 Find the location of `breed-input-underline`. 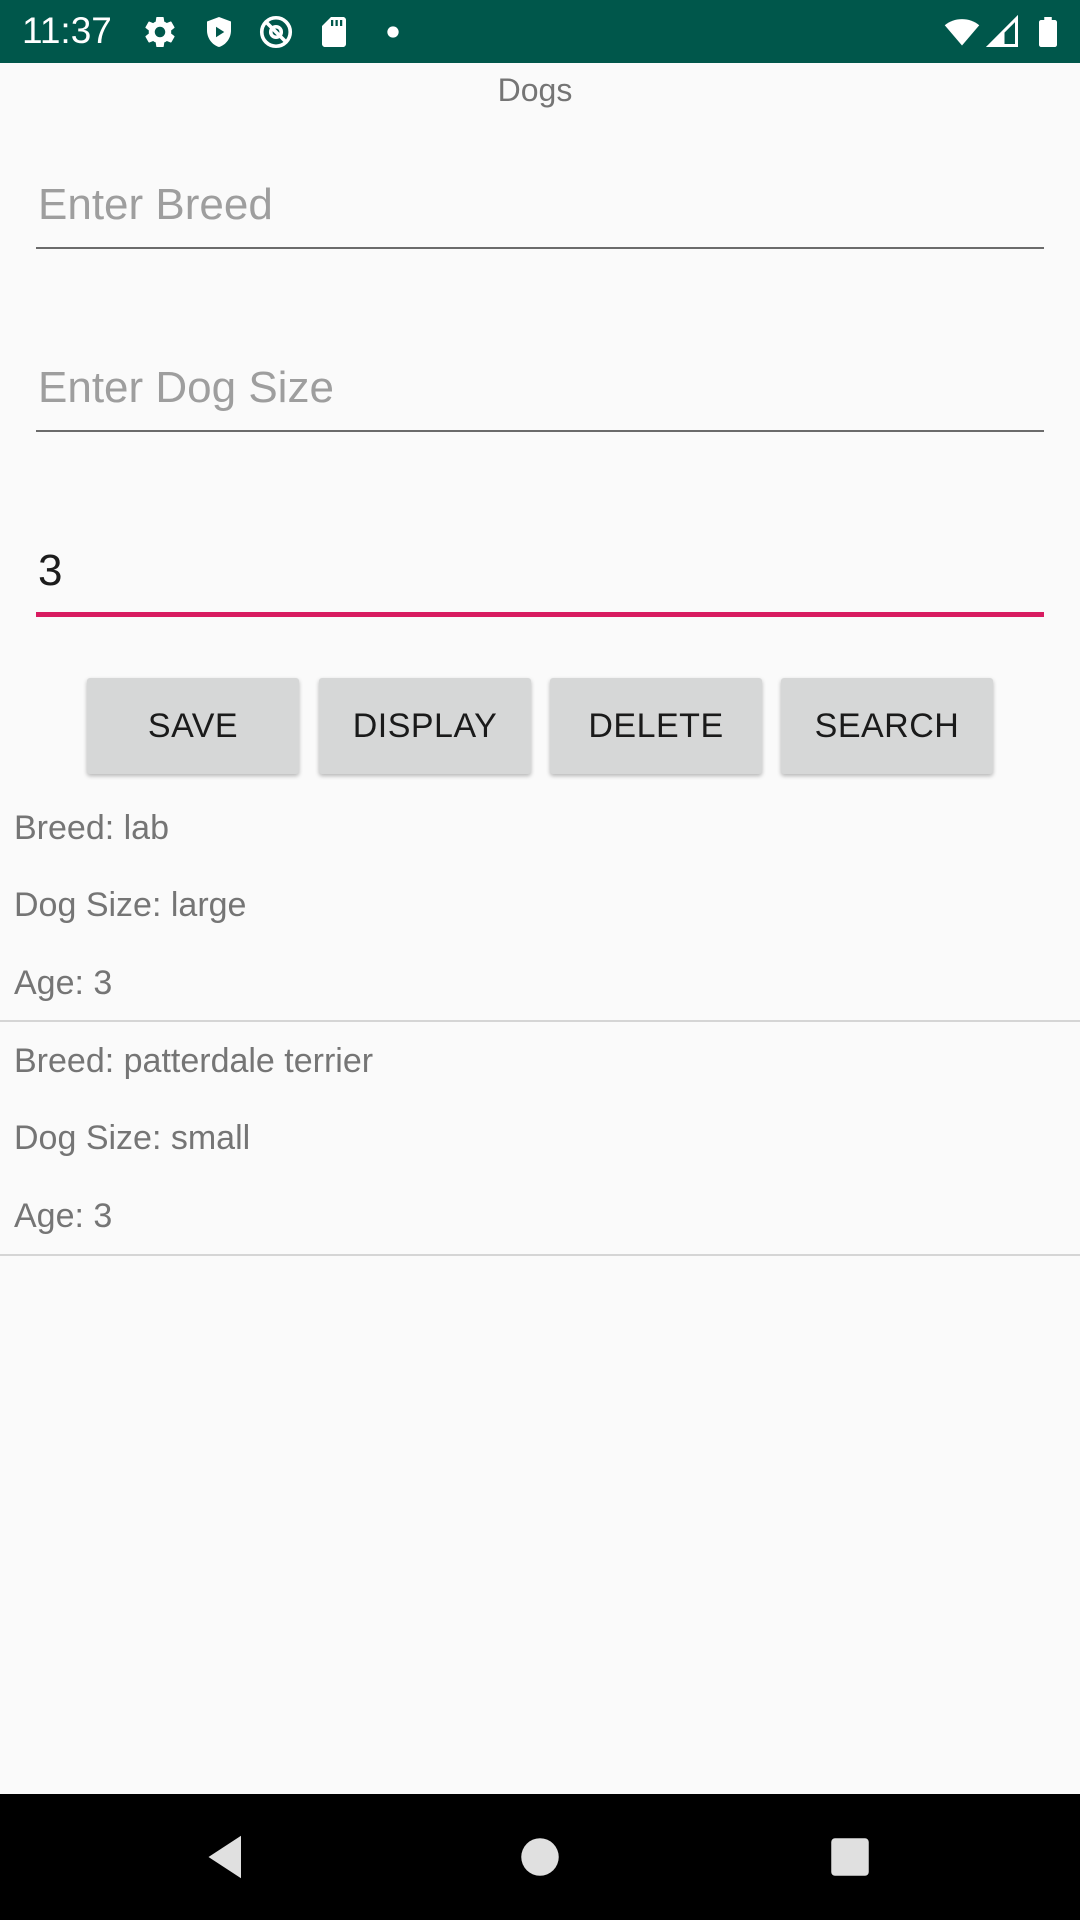

breed-input-underline is located at coordinates (540, 248).